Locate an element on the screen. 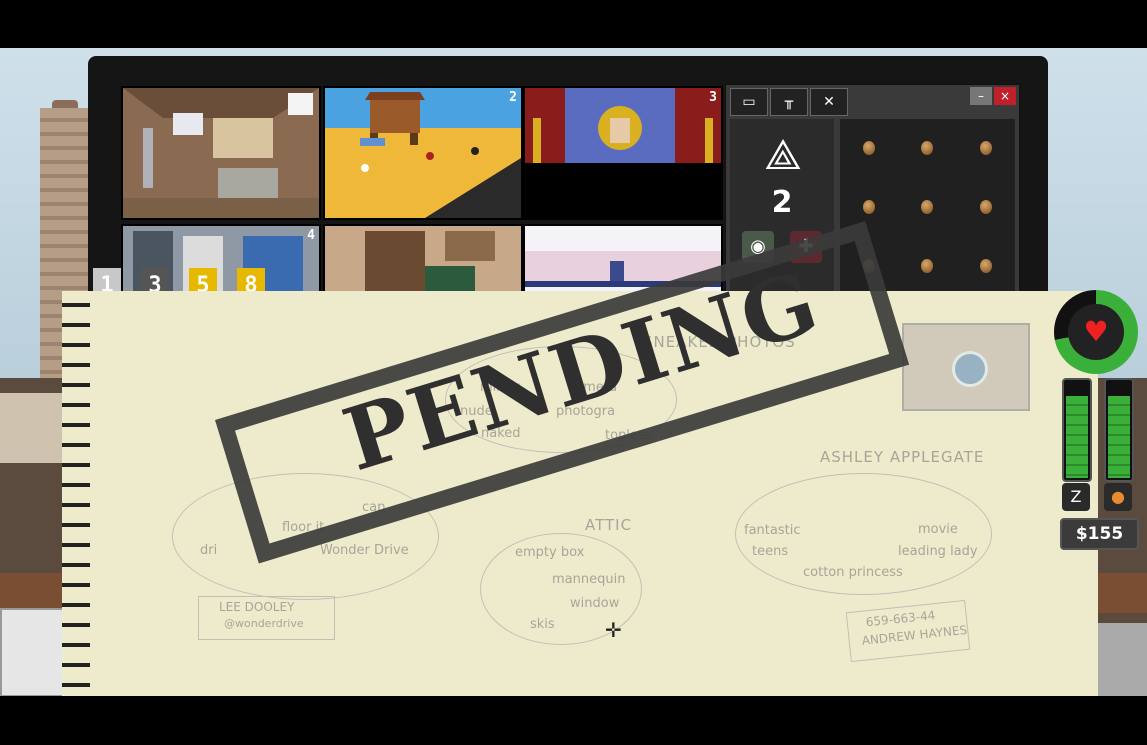 The height and width of the screenshot is (745, 1147). lee-dooley-card: LEE DOOLEY @wonderdrive is located at coordinates (266, 618).